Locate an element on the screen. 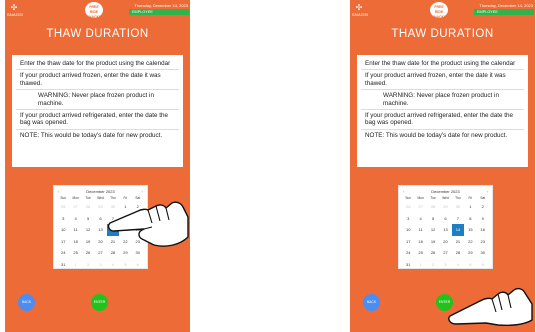 The height and width of the screenshot is (332, 536). calendar-month-label: December 2023 is located at coordinates (445, 191).